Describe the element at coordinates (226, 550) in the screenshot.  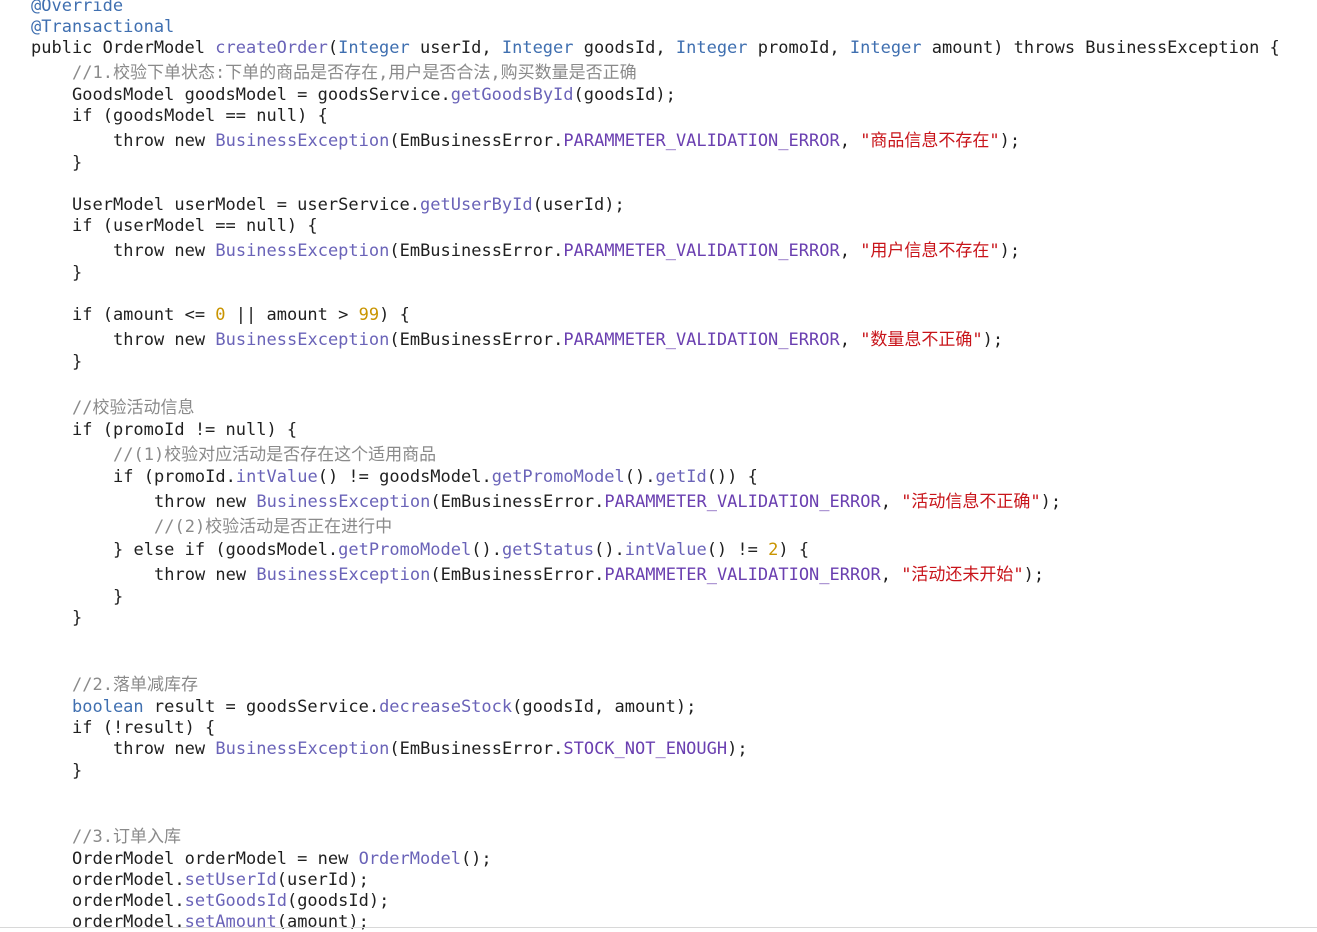
I see `code-token-plain: } else if (goodsModel.` at that location.